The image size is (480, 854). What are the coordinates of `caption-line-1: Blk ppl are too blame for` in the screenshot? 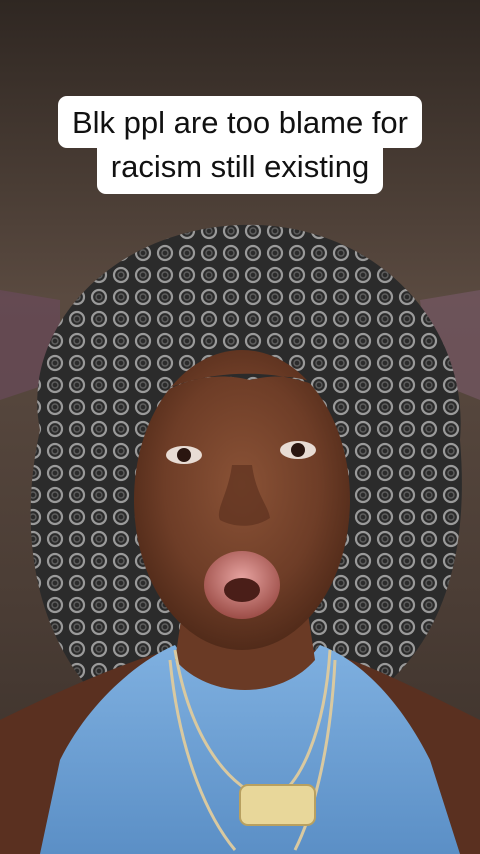 It's located at (239, 122).